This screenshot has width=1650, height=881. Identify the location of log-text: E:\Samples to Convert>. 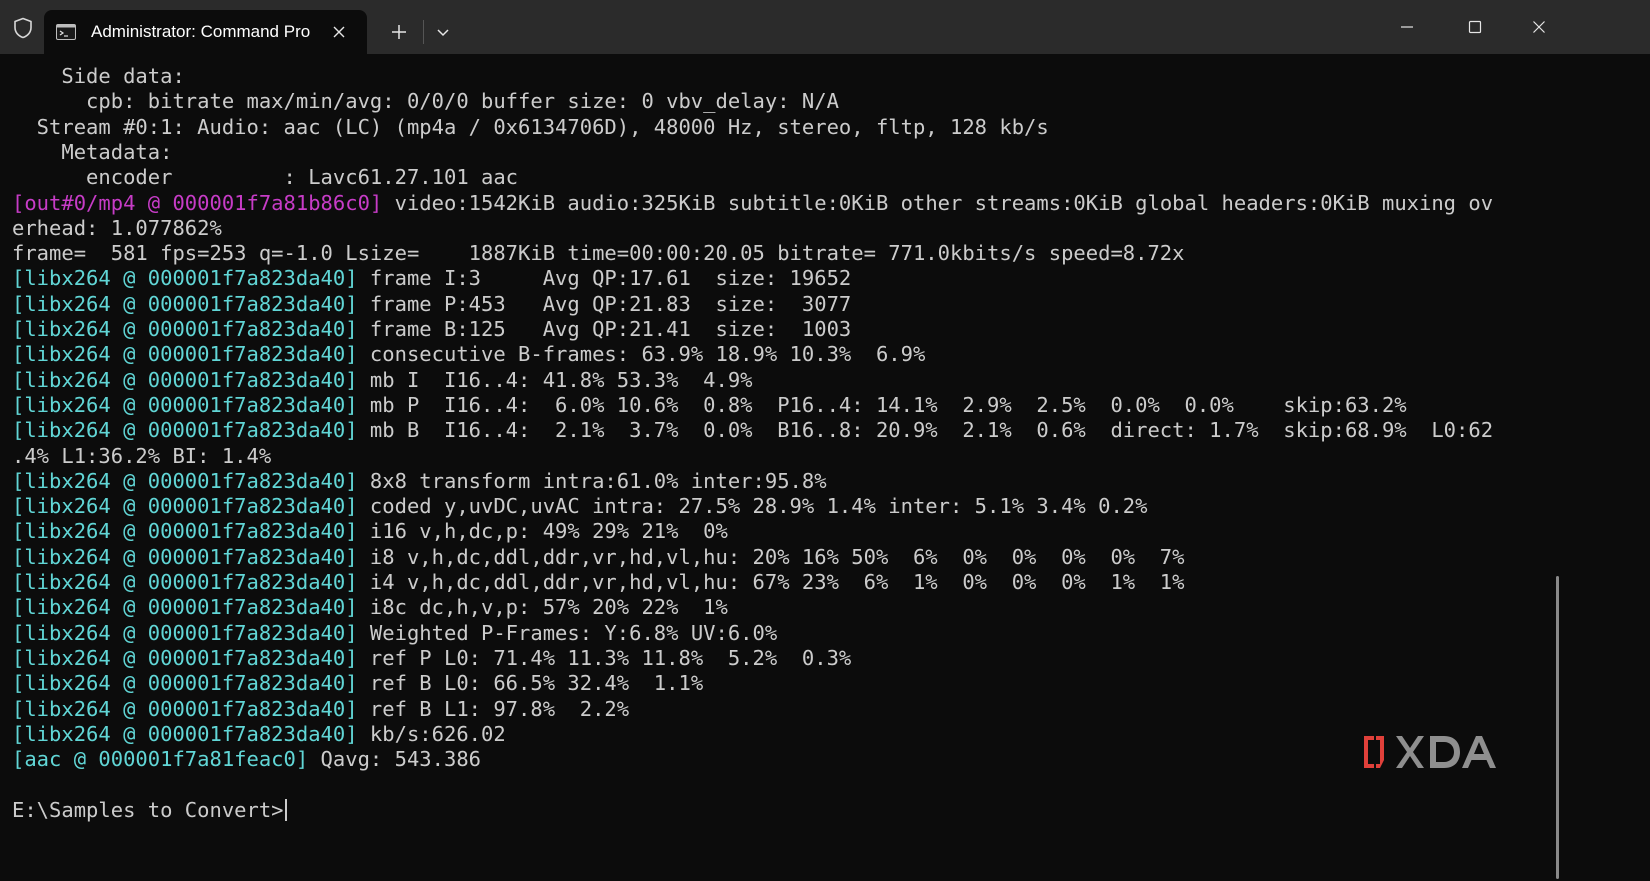
(148, 809).